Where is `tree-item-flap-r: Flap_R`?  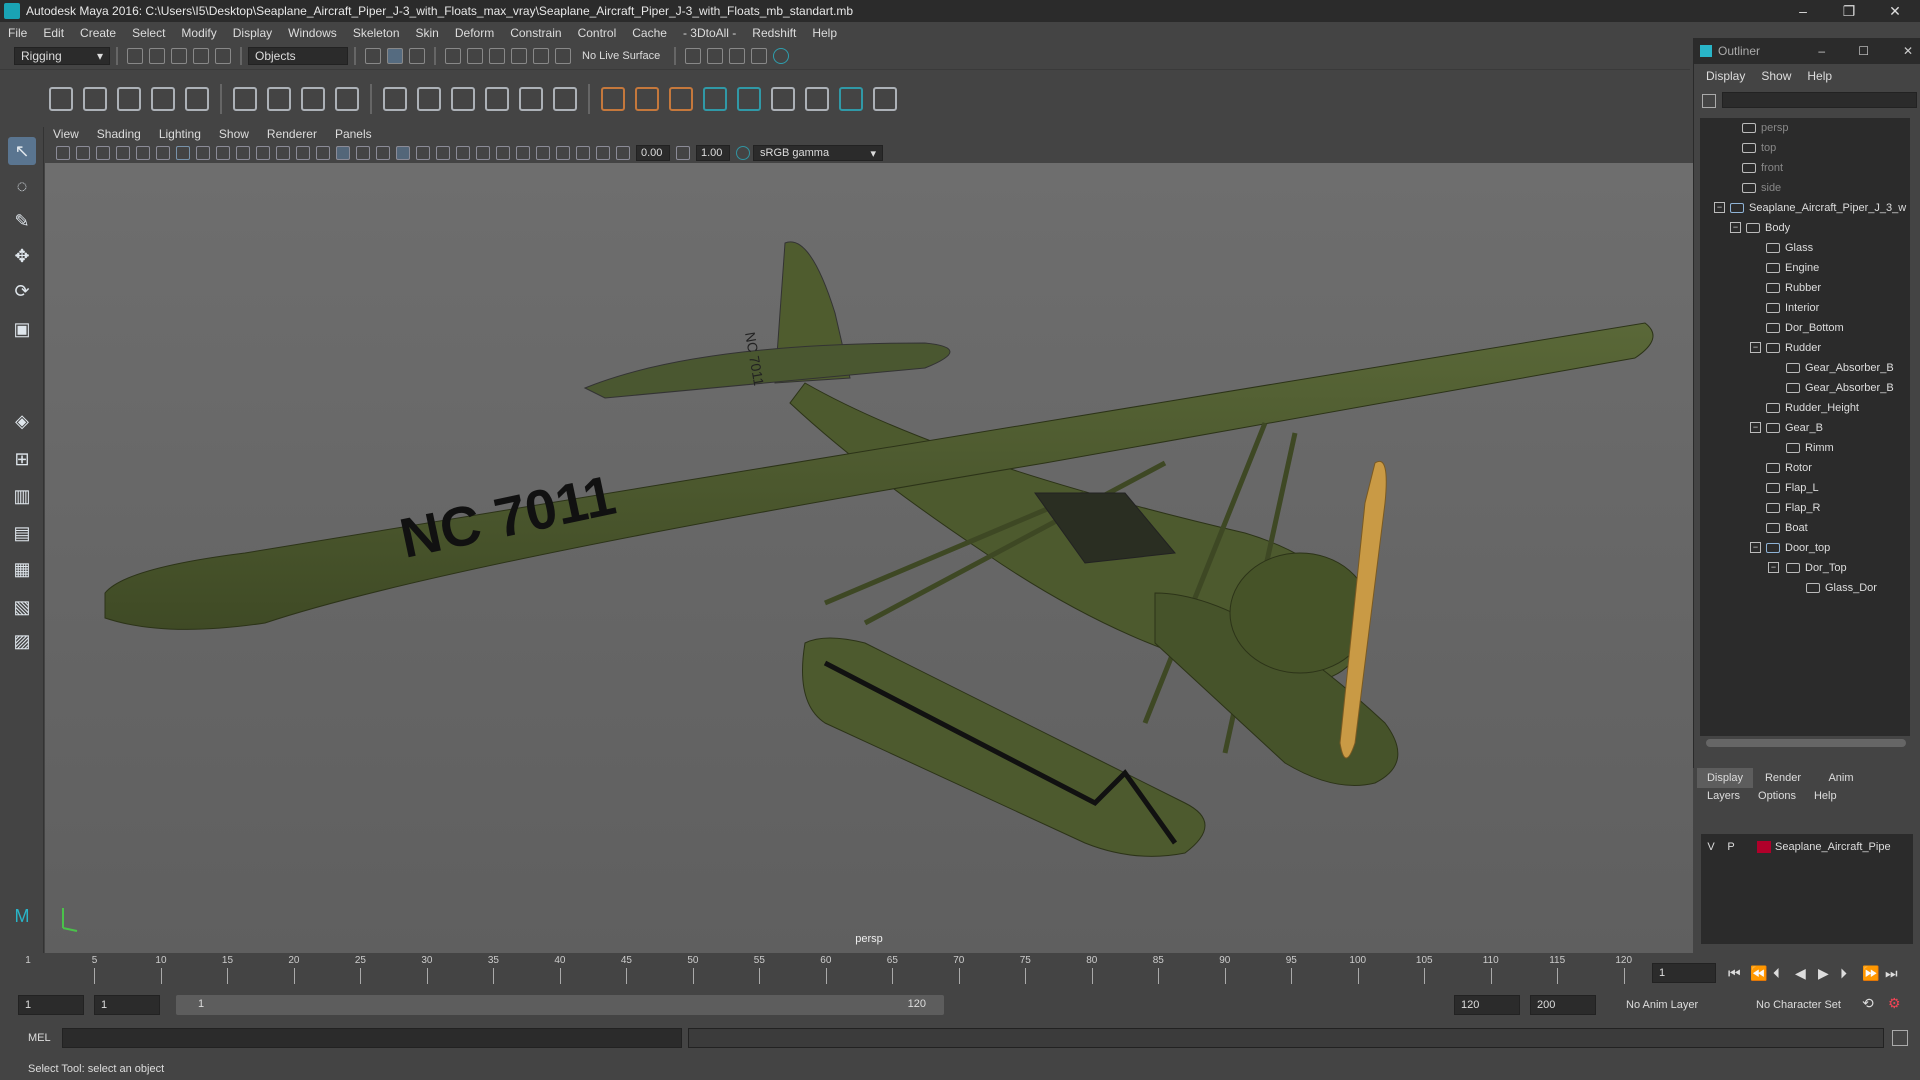 tree-item-flap-r: Flap_R is located at coordinates (1793, 508).